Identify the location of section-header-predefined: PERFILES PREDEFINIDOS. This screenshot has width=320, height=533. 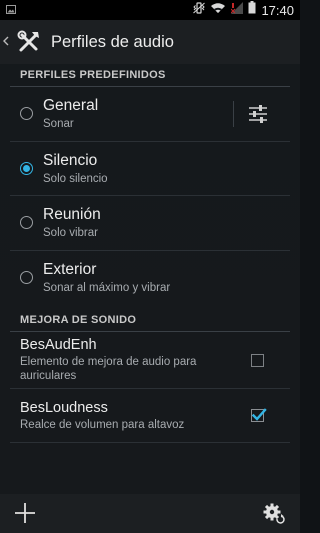
(150, 75).